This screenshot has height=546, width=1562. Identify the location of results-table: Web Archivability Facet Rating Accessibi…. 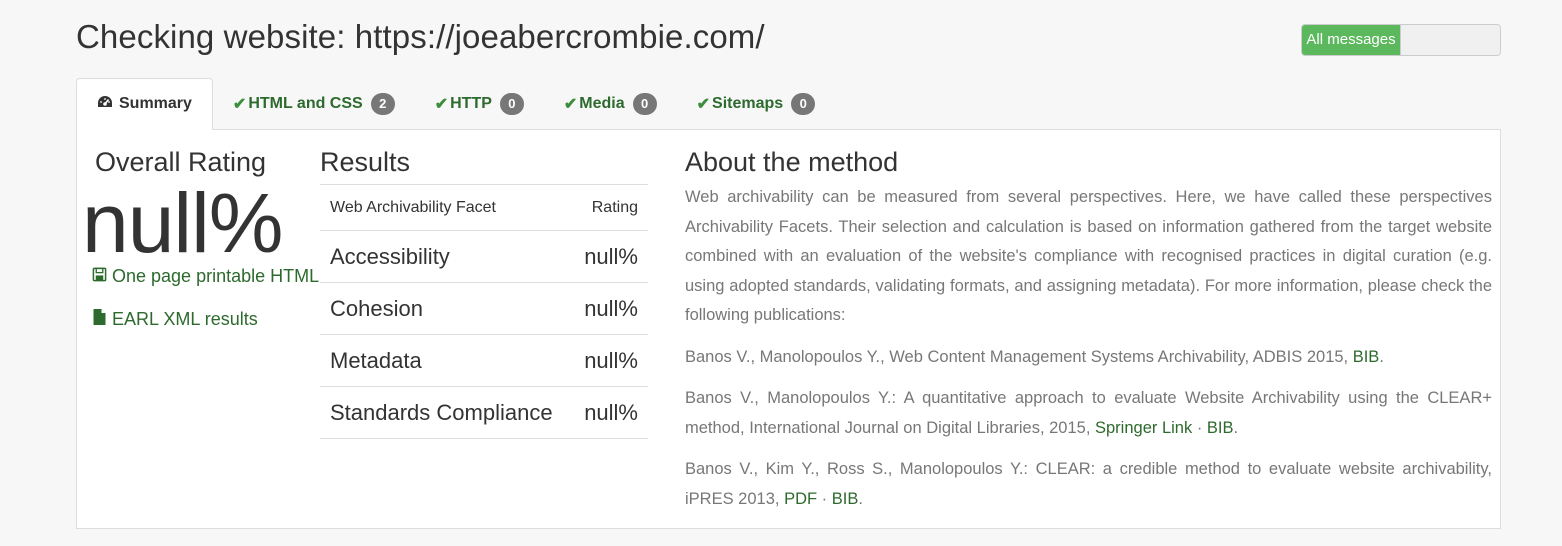
(484, 311).